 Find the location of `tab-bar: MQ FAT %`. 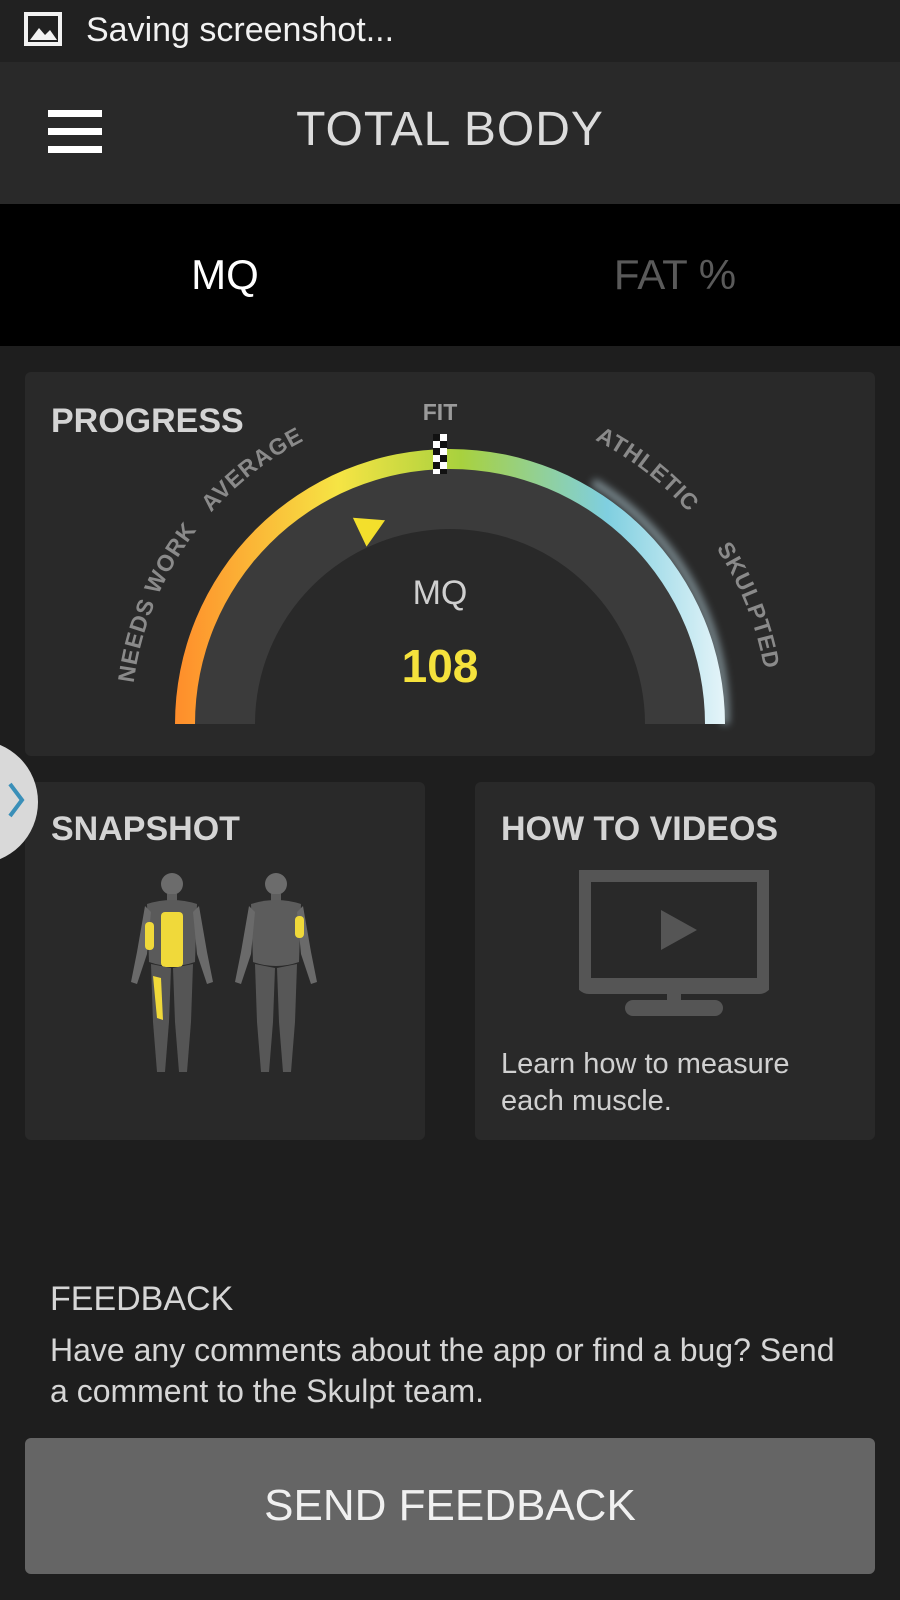

tab-bar: MQ FAT % is located at coordinates (450, 275).